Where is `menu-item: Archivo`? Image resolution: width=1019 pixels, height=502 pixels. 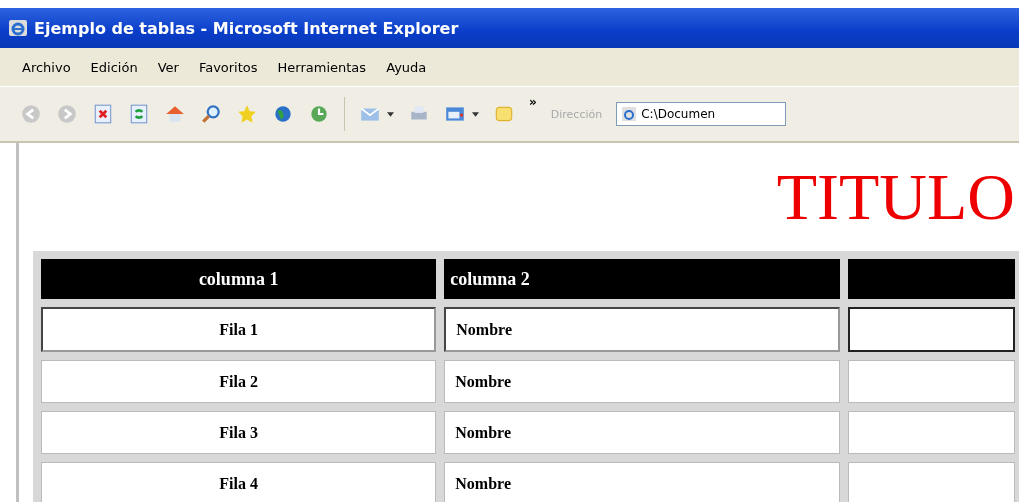
menu-item: Archivo is located at coordinates (46, 67).